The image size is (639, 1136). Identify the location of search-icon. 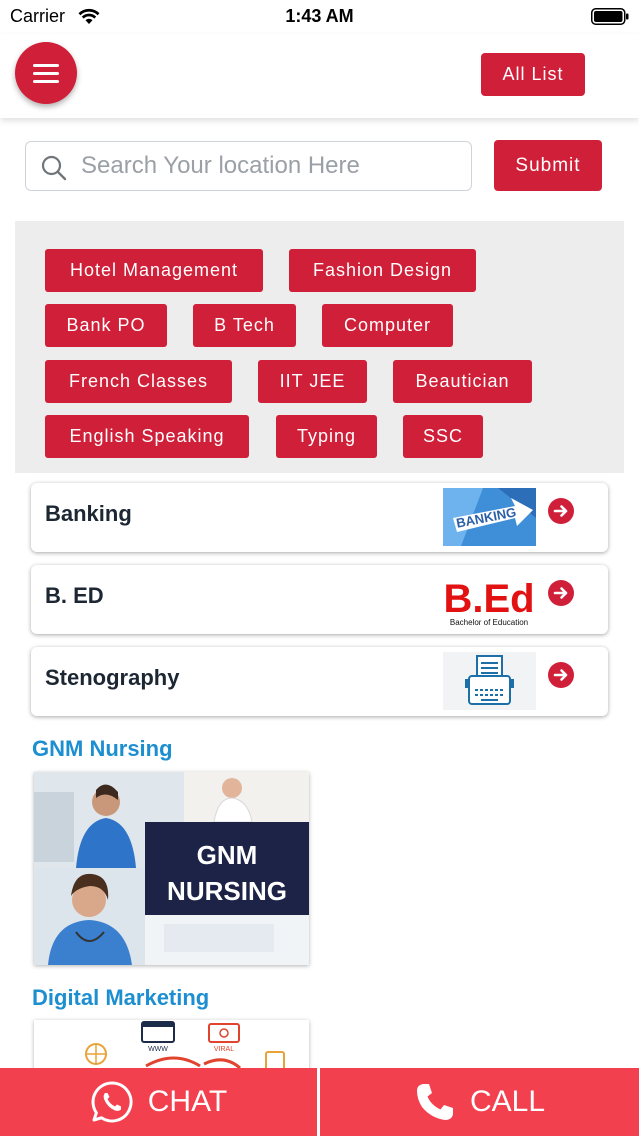
(54, 168).